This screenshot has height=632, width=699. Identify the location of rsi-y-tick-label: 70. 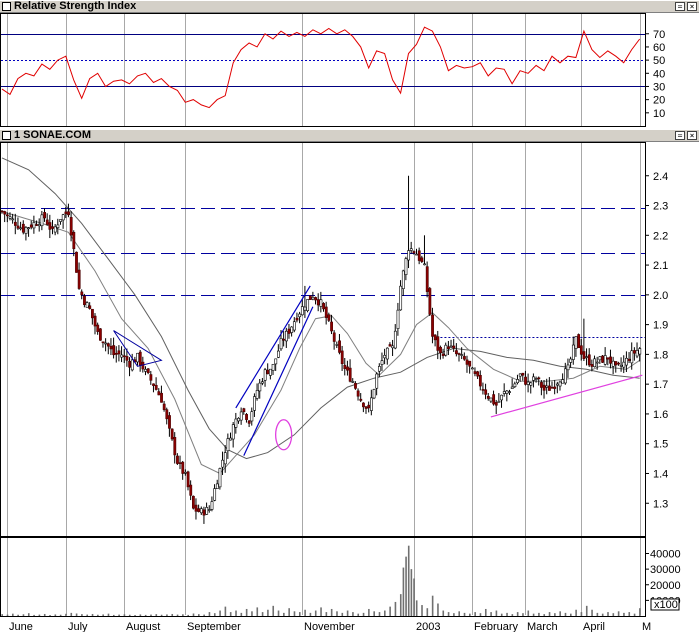
(659, 35).